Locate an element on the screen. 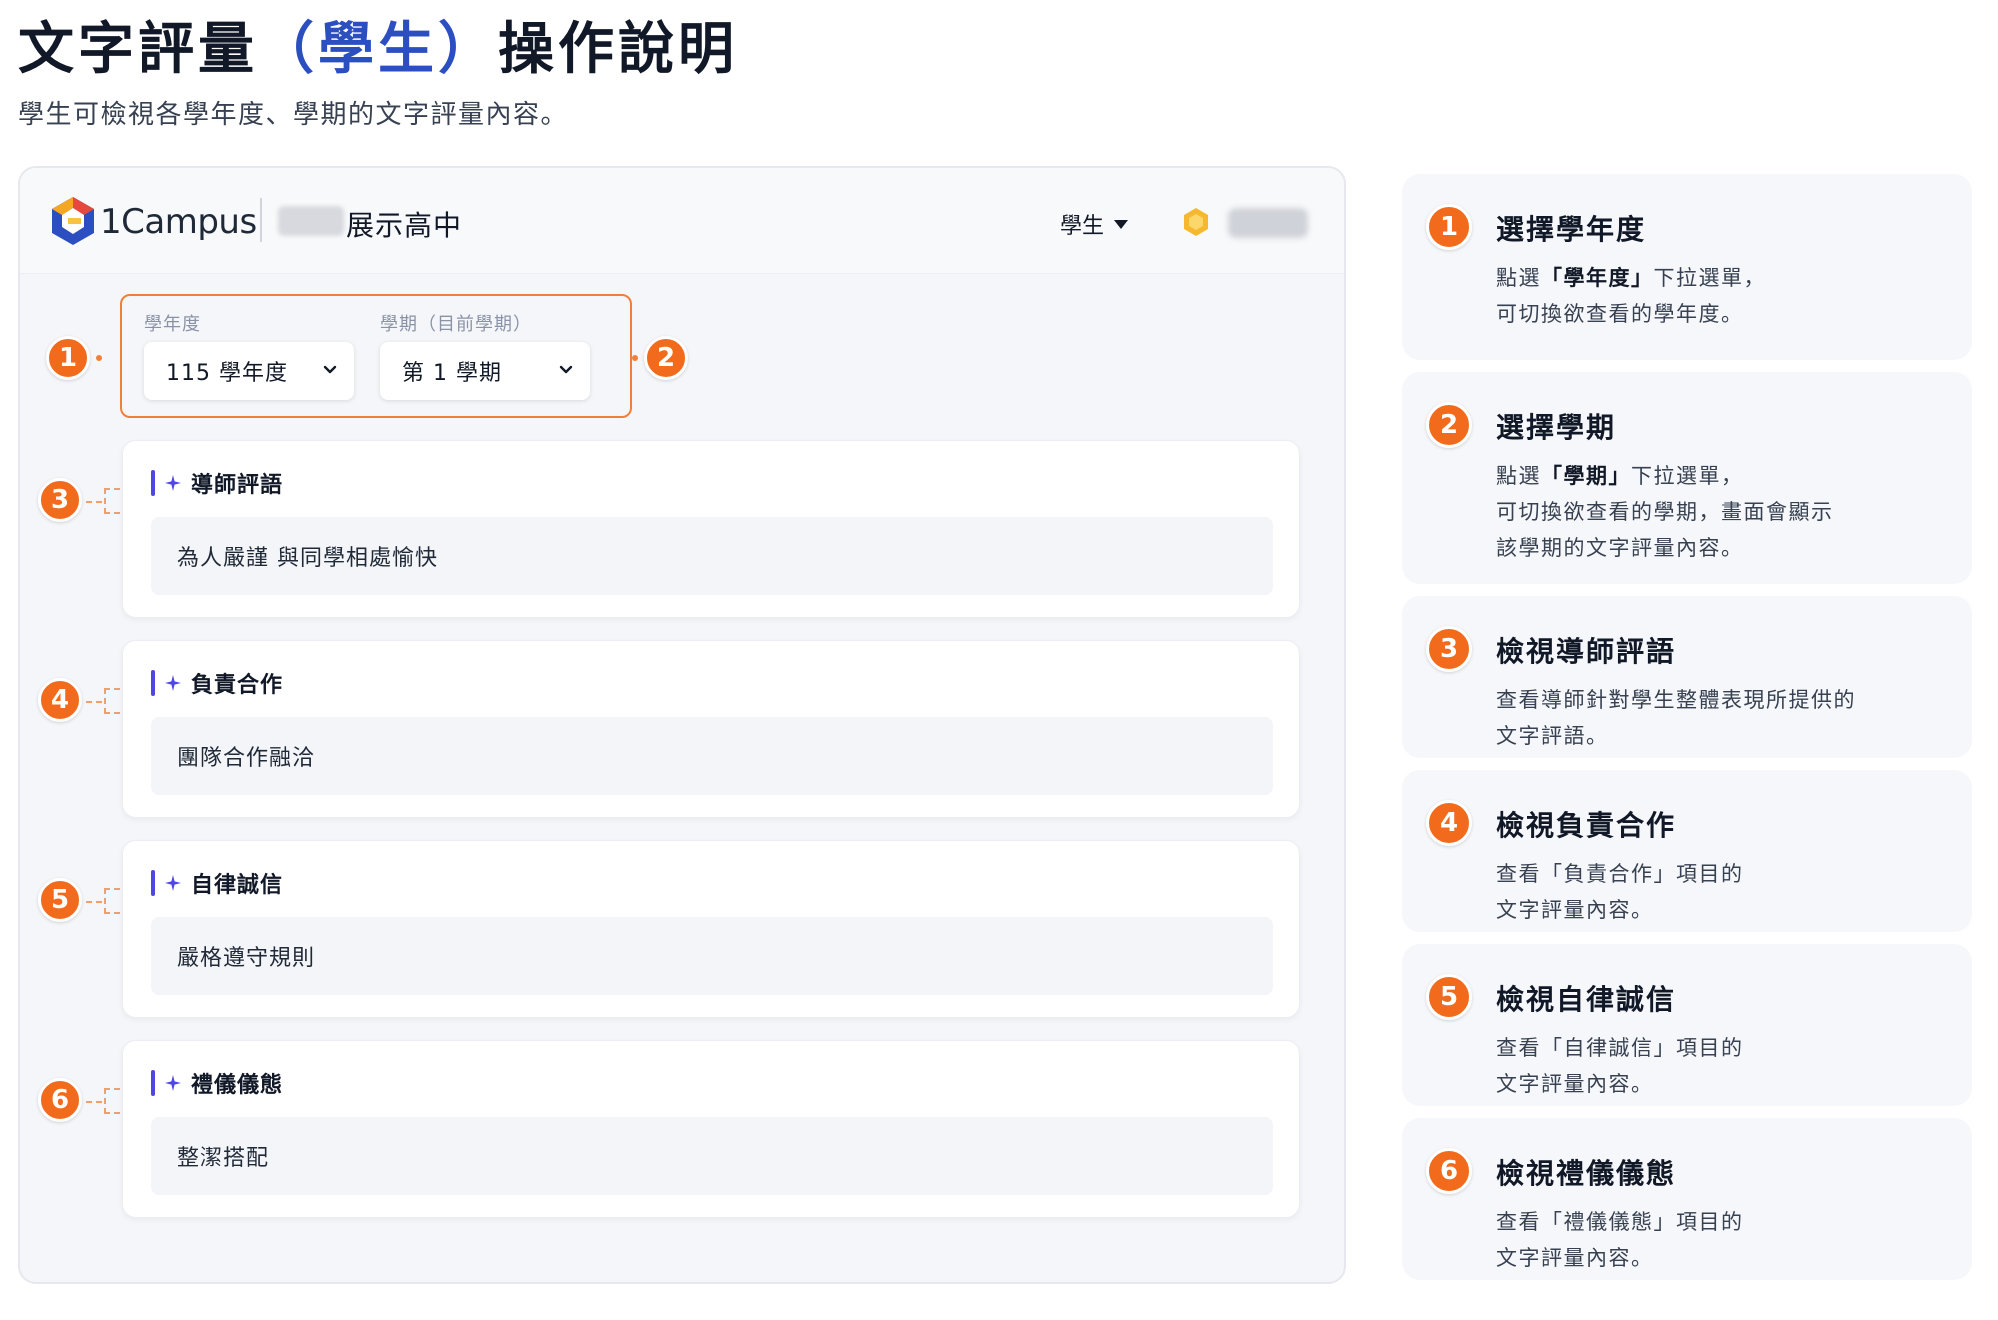 The height and width of the screenshot is (1320, 1998). year-select: 115 學年度 is located at coordinates (249, 371).